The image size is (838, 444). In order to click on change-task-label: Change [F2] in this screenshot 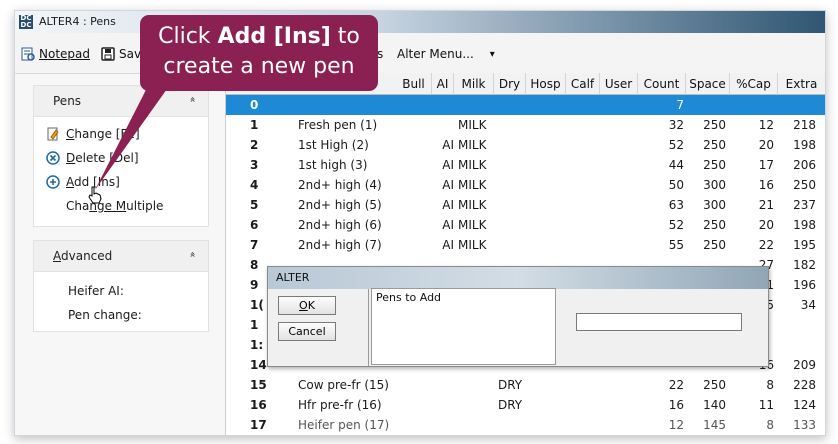, I will do `click(103, 134)`.